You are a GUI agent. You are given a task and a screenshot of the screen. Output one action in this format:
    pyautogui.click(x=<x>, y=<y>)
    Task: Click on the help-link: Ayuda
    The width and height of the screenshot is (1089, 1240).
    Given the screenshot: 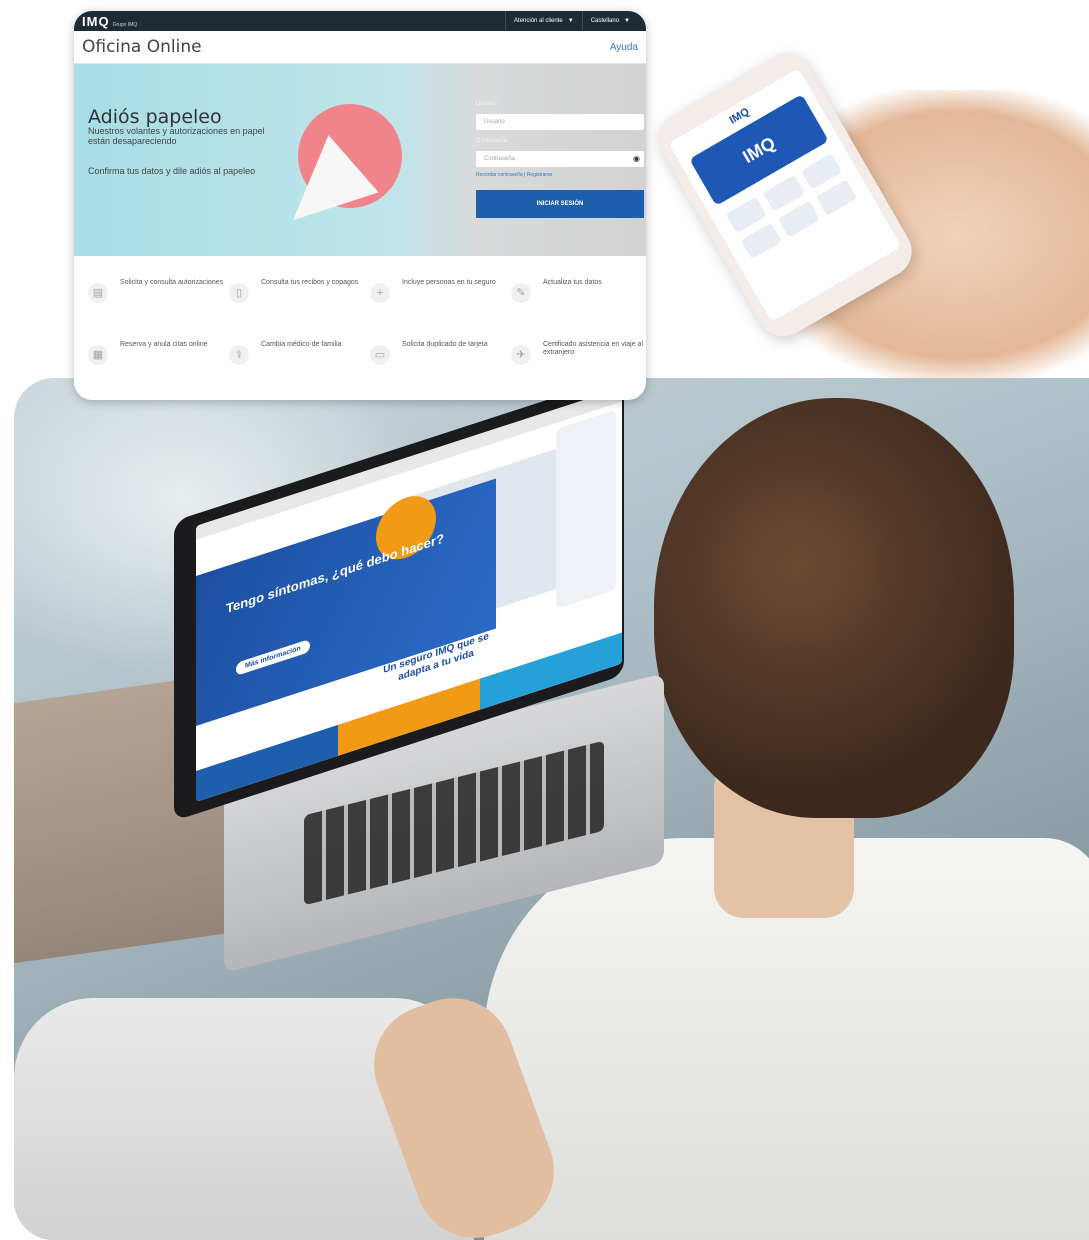 What is the action you would take?
    pyautogui.click(x=624, y=47)
    